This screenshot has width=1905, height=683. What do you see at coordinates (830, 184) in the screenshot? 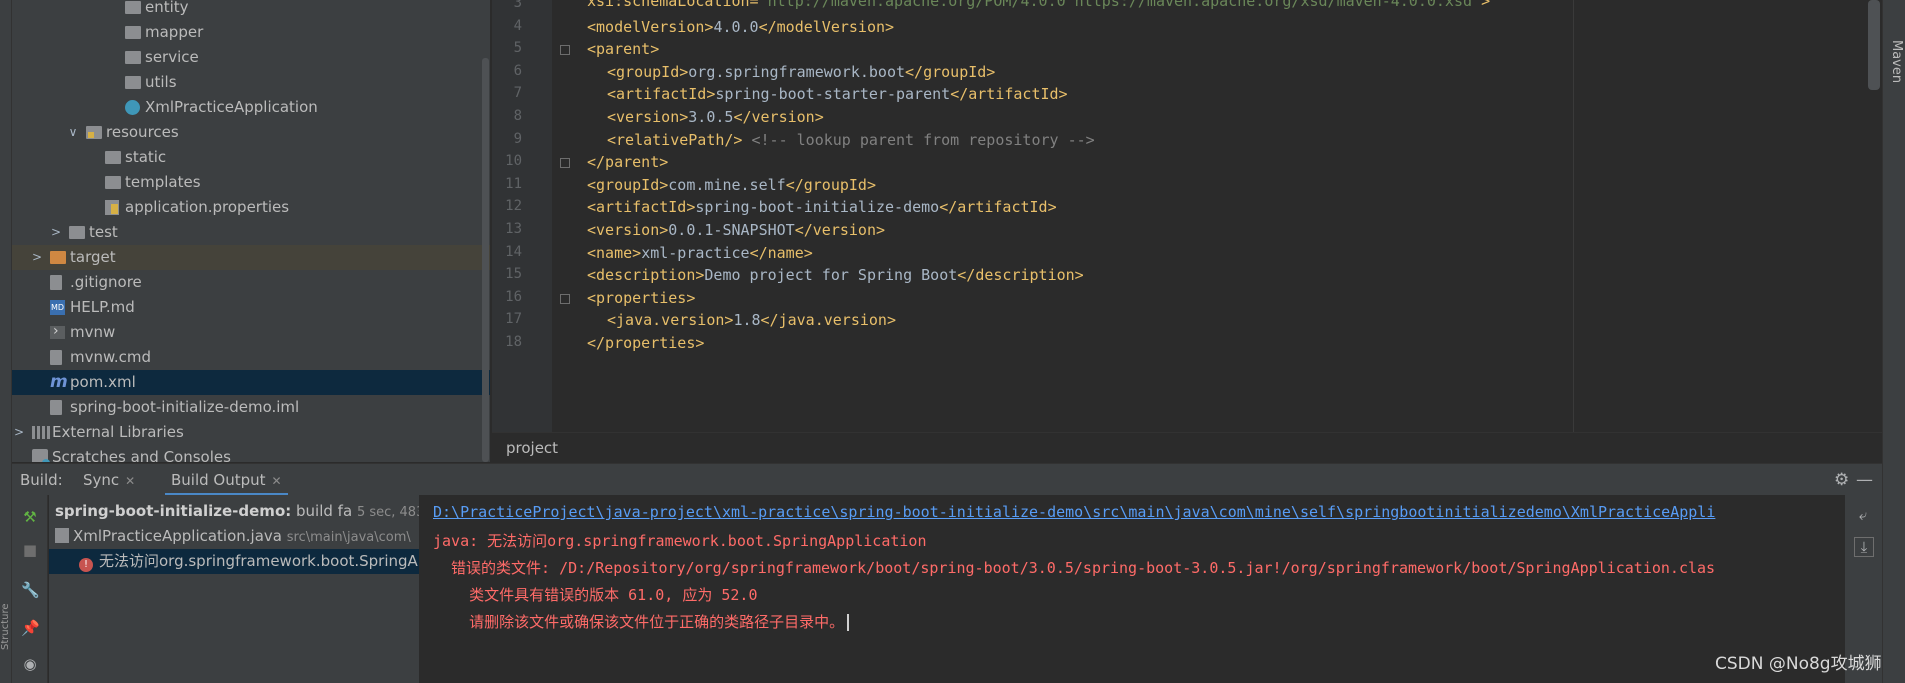
I see `code-tag-close: </groupId>` at bounding box center [830, 184].